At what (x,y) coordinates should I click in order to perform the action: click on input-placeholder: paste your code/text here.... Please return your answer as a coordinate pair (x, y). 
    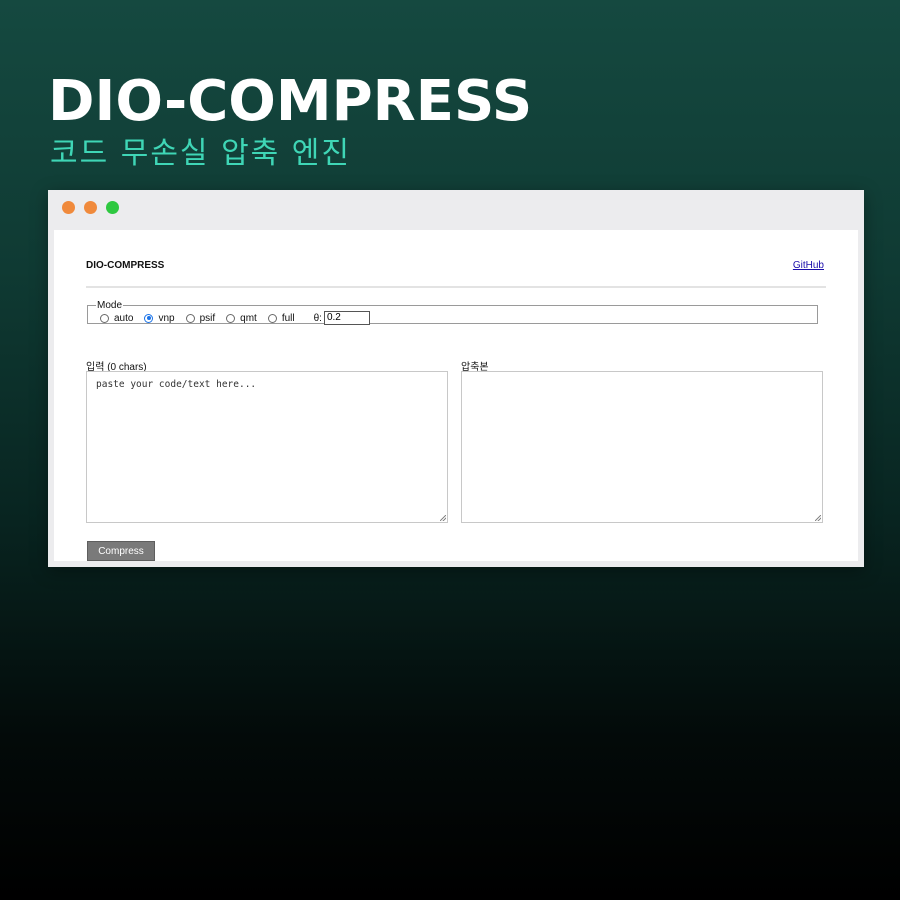
    Looking at the image, I should click on (176, 384).